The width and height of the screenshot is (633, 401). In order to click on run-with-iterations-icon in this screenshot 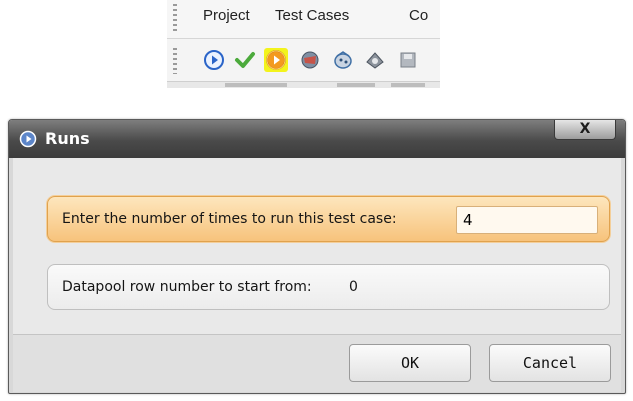, I will do `click(276, 60)`.